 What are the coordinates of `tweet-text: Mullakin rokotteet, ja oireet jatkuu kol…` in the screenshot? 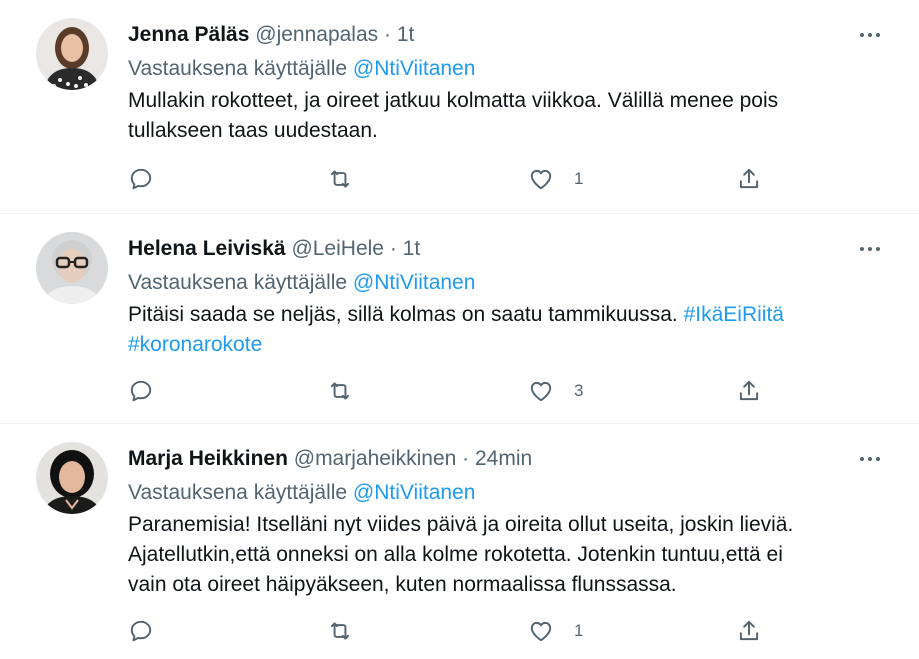 It's located at (498, 116).